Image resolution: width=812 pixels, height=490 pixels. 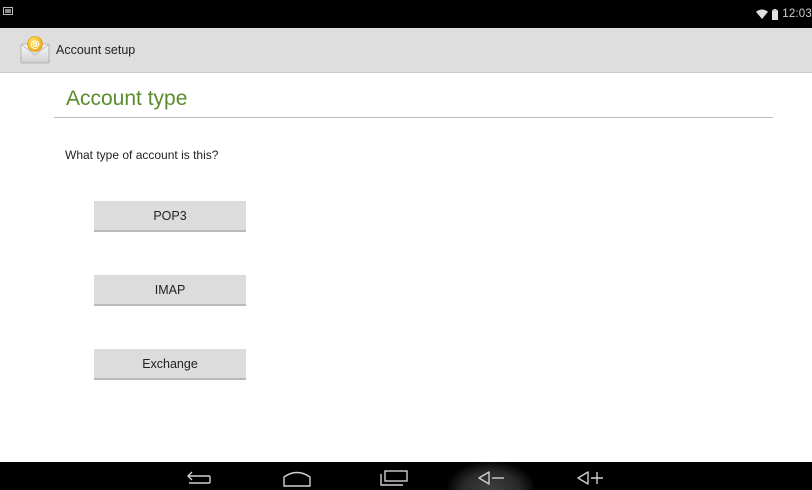 What do you see at coordinates (591, 478) in the screenshot?
I see `volume-up-icon` at bounding box center [591, 478].